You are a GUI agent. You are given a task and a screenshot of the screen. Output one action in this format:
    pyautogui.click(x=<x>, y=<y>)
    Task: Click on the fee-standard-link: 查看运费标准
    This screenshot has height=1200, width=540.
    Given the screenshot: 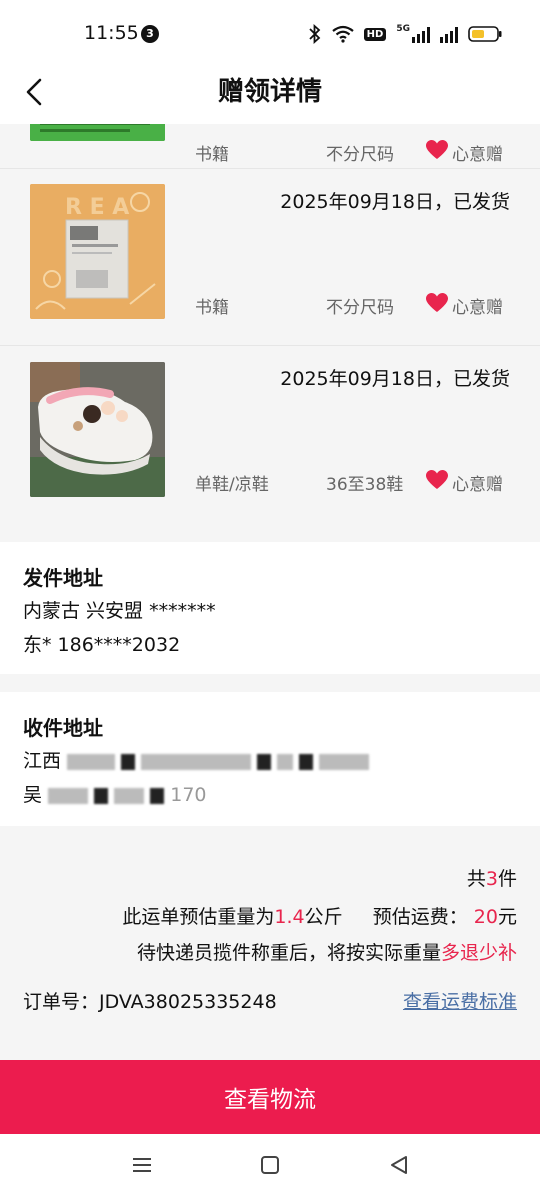 What is the action you would take?
    pyautogui.click(x=460, y=1000)
    